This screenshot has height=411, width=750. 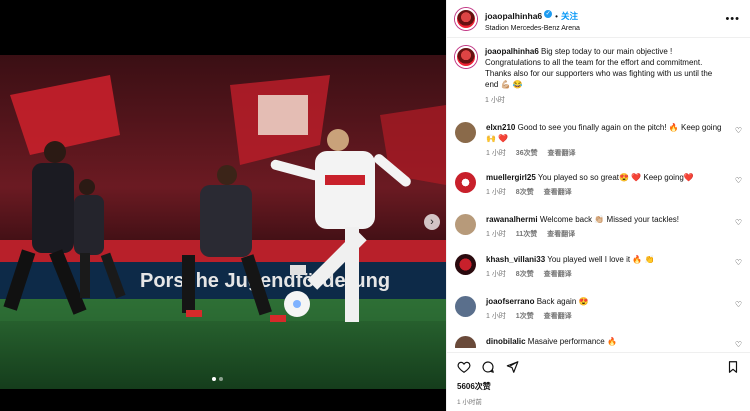 I want to click on comment-likes: 11次赞, so click(x=526, y=234).